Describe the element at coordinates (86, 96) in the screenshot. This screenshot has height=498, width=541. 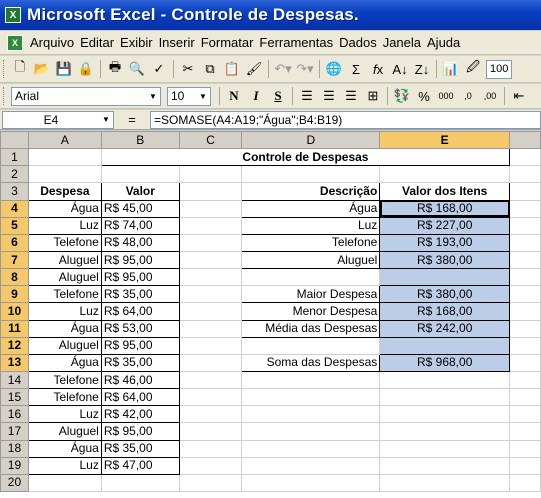
I see `font-name-select: Arial ▼` at that location.